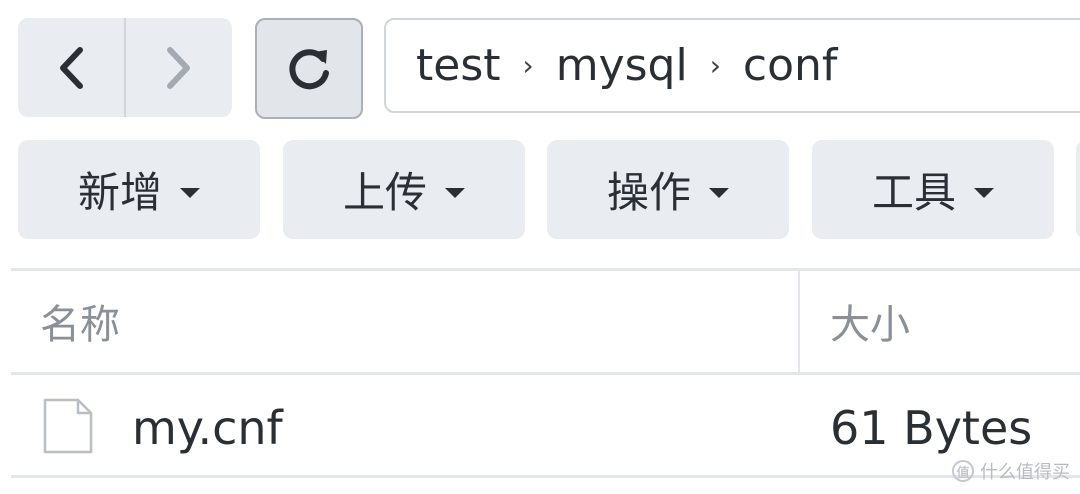 The width and height of the screenshot is (1080, 494). I want to click on upload-menu-label: 上传, so click(384, 192).